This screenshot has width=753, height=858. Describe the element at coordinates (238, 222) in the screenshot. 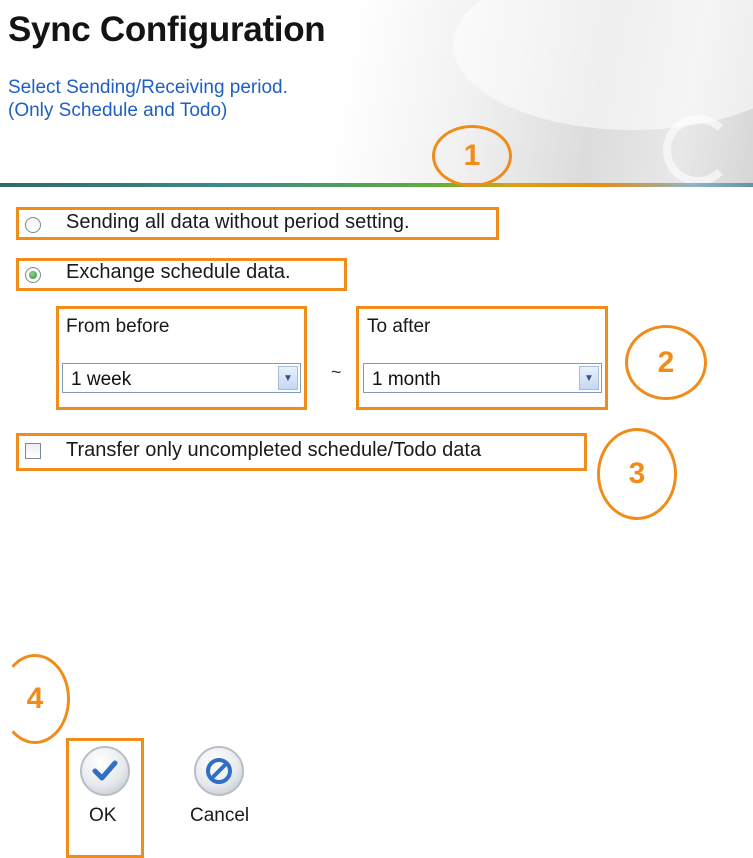

I see `send-all-label: Sending all data without period setting.` at that location.